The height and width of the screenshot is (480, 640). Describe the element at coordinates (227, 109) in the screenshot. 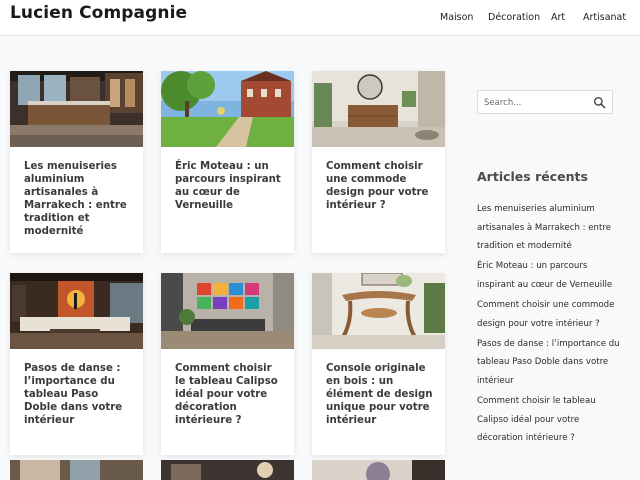

I see `article-thumbnail-village` at that location.